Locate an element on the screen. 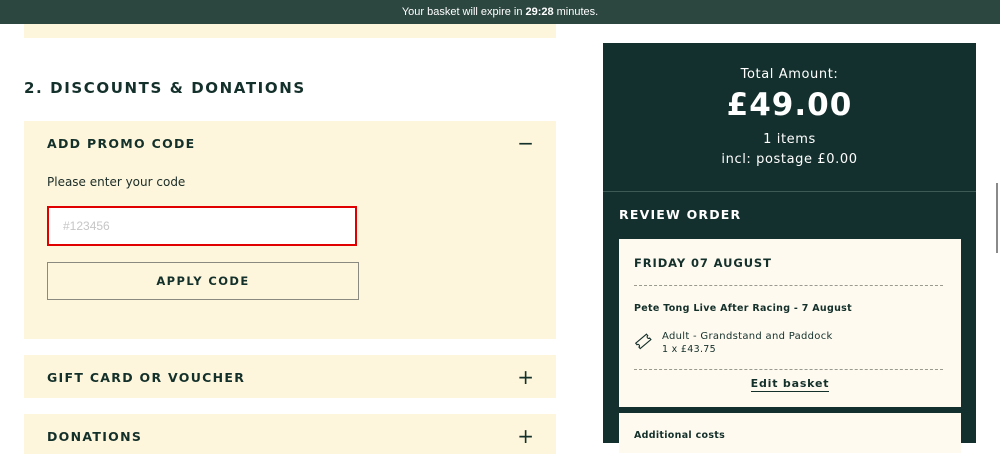 This screenshot has height=454, width=1000. promo-code-heading: ADD PROMO CODE is located at coordinates (121, 143).